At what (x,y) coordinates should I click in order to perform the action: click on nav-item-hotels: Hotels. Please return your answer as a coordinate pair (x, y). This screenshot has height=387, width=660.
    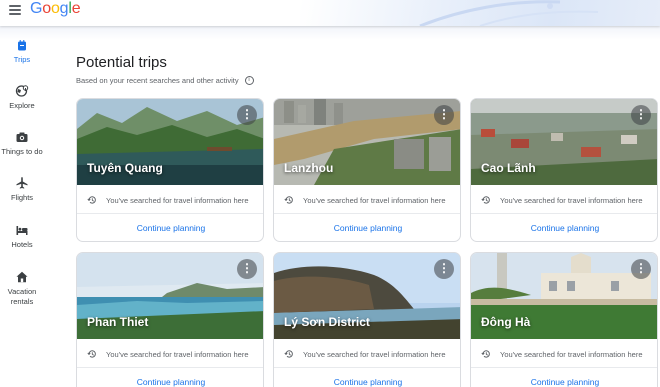
    Looking at the image, I should click on (22, 236).